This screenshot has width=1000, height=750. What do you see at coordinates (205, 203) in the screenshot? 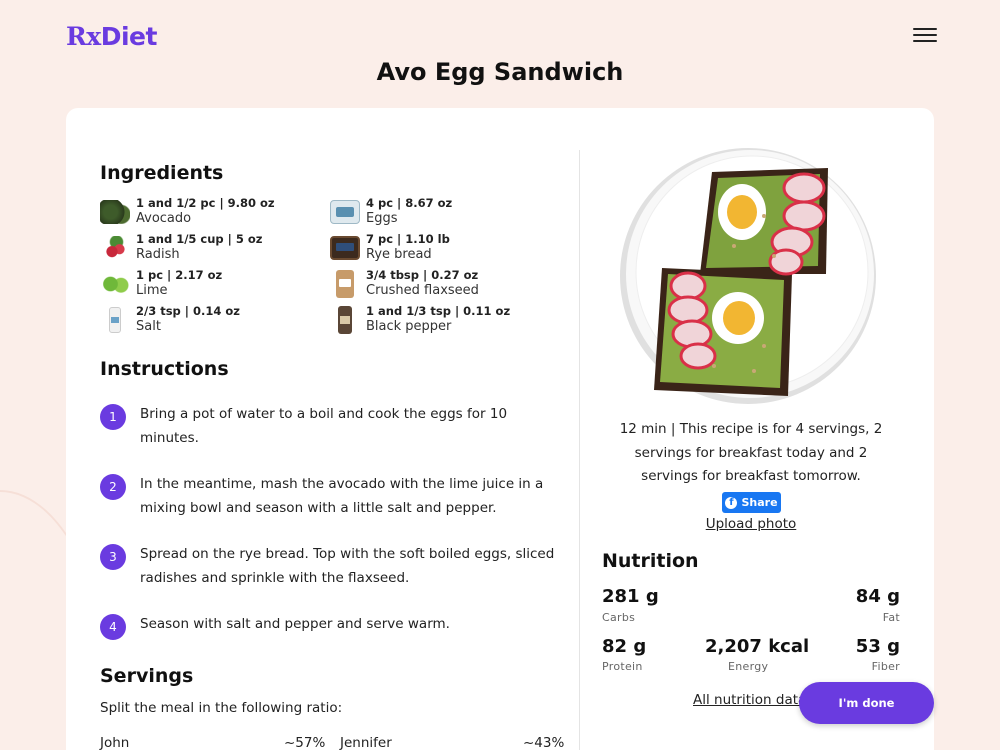
I see `ingredient-qty: 1 and 1/2 pc | 9.80 oz` at bounding box center [205, 203].